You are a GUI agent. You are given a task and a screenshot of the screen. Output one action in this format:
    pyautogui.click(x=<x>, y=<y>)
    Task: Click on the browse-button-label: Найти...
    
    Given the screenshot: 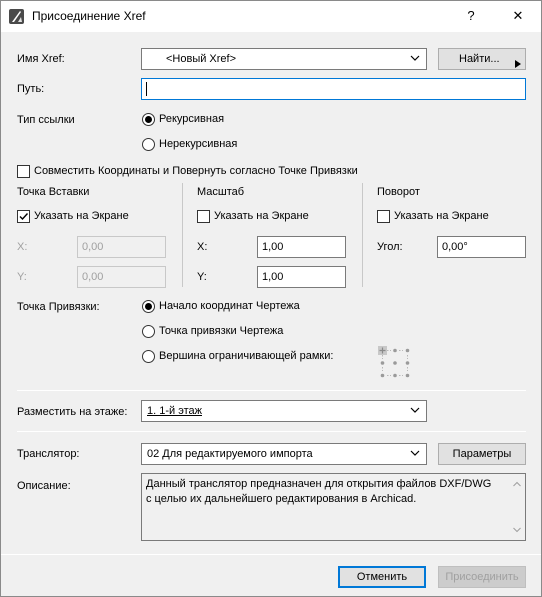 What is the action you would take?
    pyautogui.click(x=479, y=59)
    